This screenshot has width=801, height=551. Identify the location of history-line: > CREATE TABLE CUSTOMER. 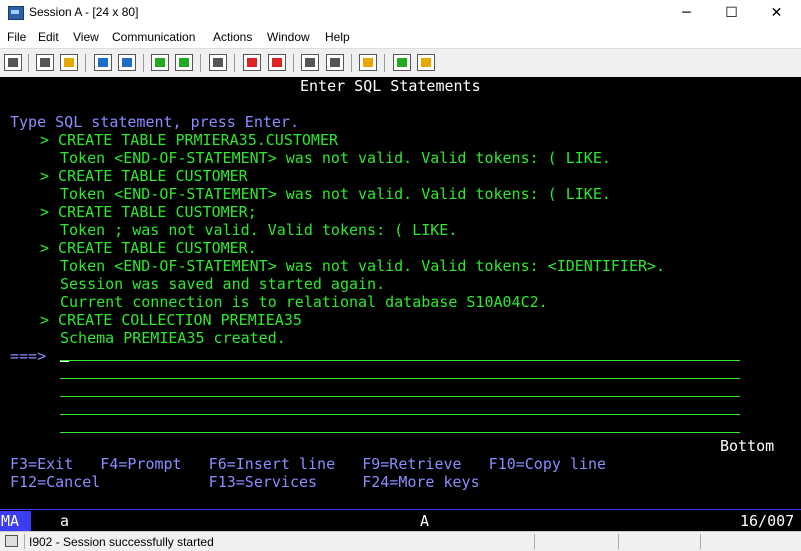
(144, 176).